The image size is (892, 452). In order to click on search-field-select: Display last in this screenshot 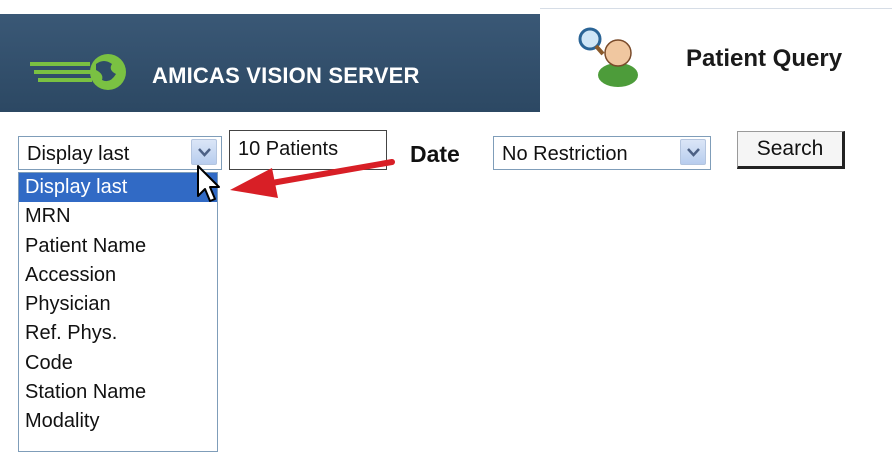, I will do `click(120, 153)`.